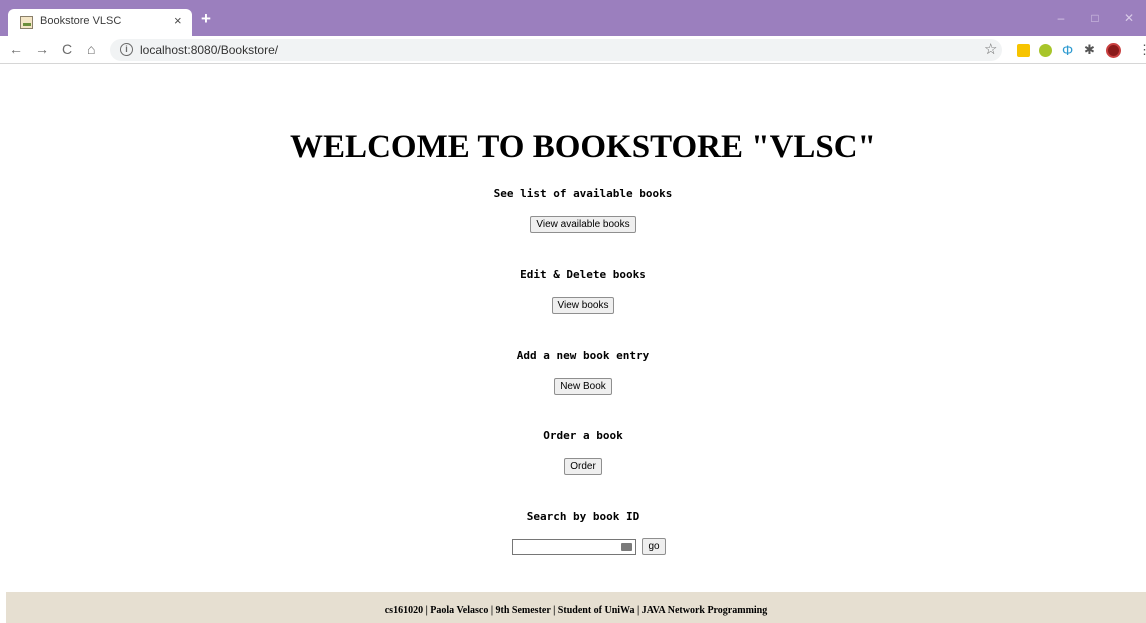 The height and width of the screenshot is (623, 1146). I want to click on green-extension-icon, so click(1045, 50).